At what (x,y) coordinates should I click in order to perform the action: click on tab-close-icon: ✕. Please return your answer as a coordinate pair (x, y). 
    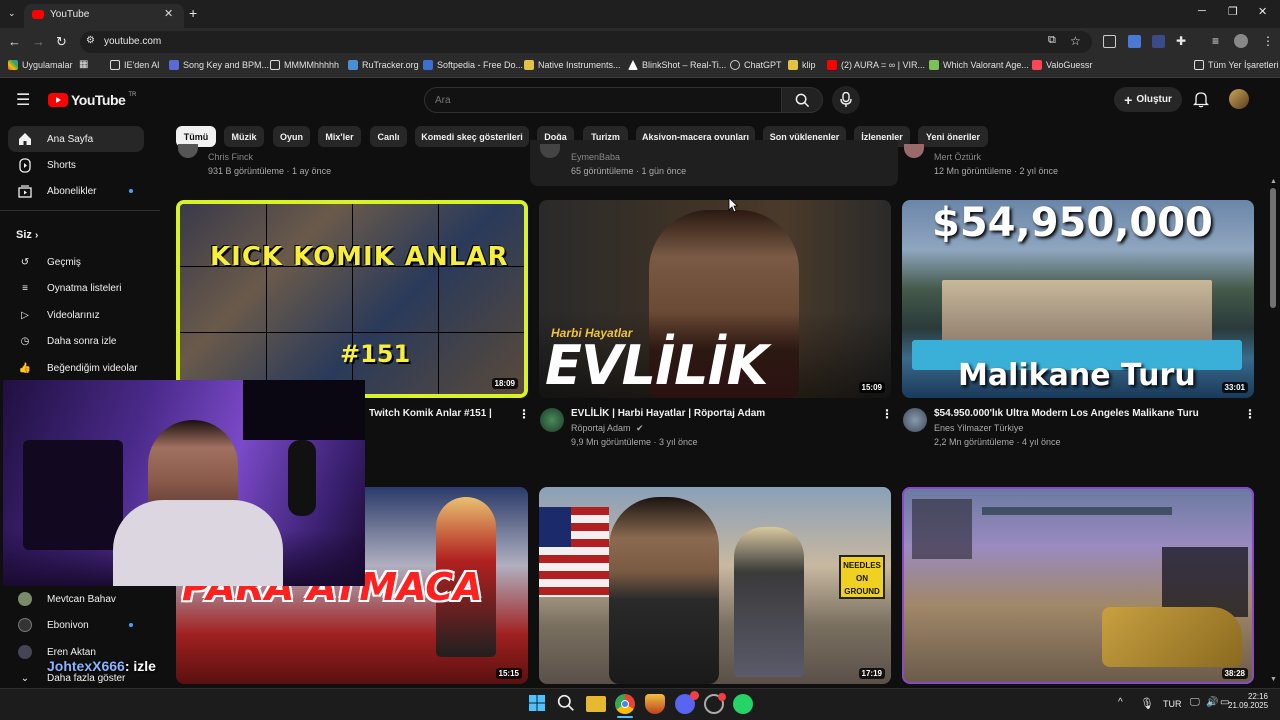
    Looking at the image, I should click on (168, 13).